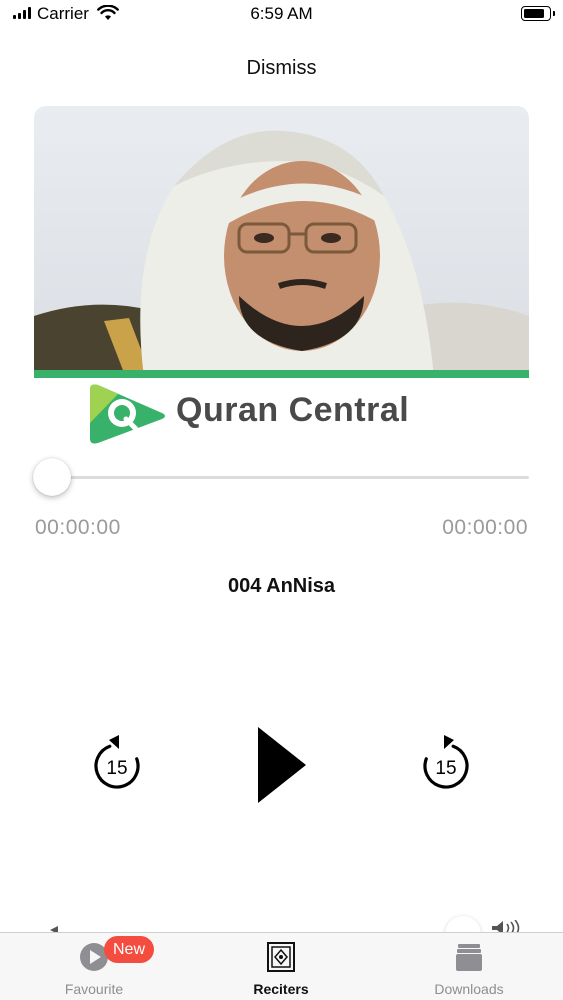  I want to click on logo-text: Quran Central, so click(293, 410).